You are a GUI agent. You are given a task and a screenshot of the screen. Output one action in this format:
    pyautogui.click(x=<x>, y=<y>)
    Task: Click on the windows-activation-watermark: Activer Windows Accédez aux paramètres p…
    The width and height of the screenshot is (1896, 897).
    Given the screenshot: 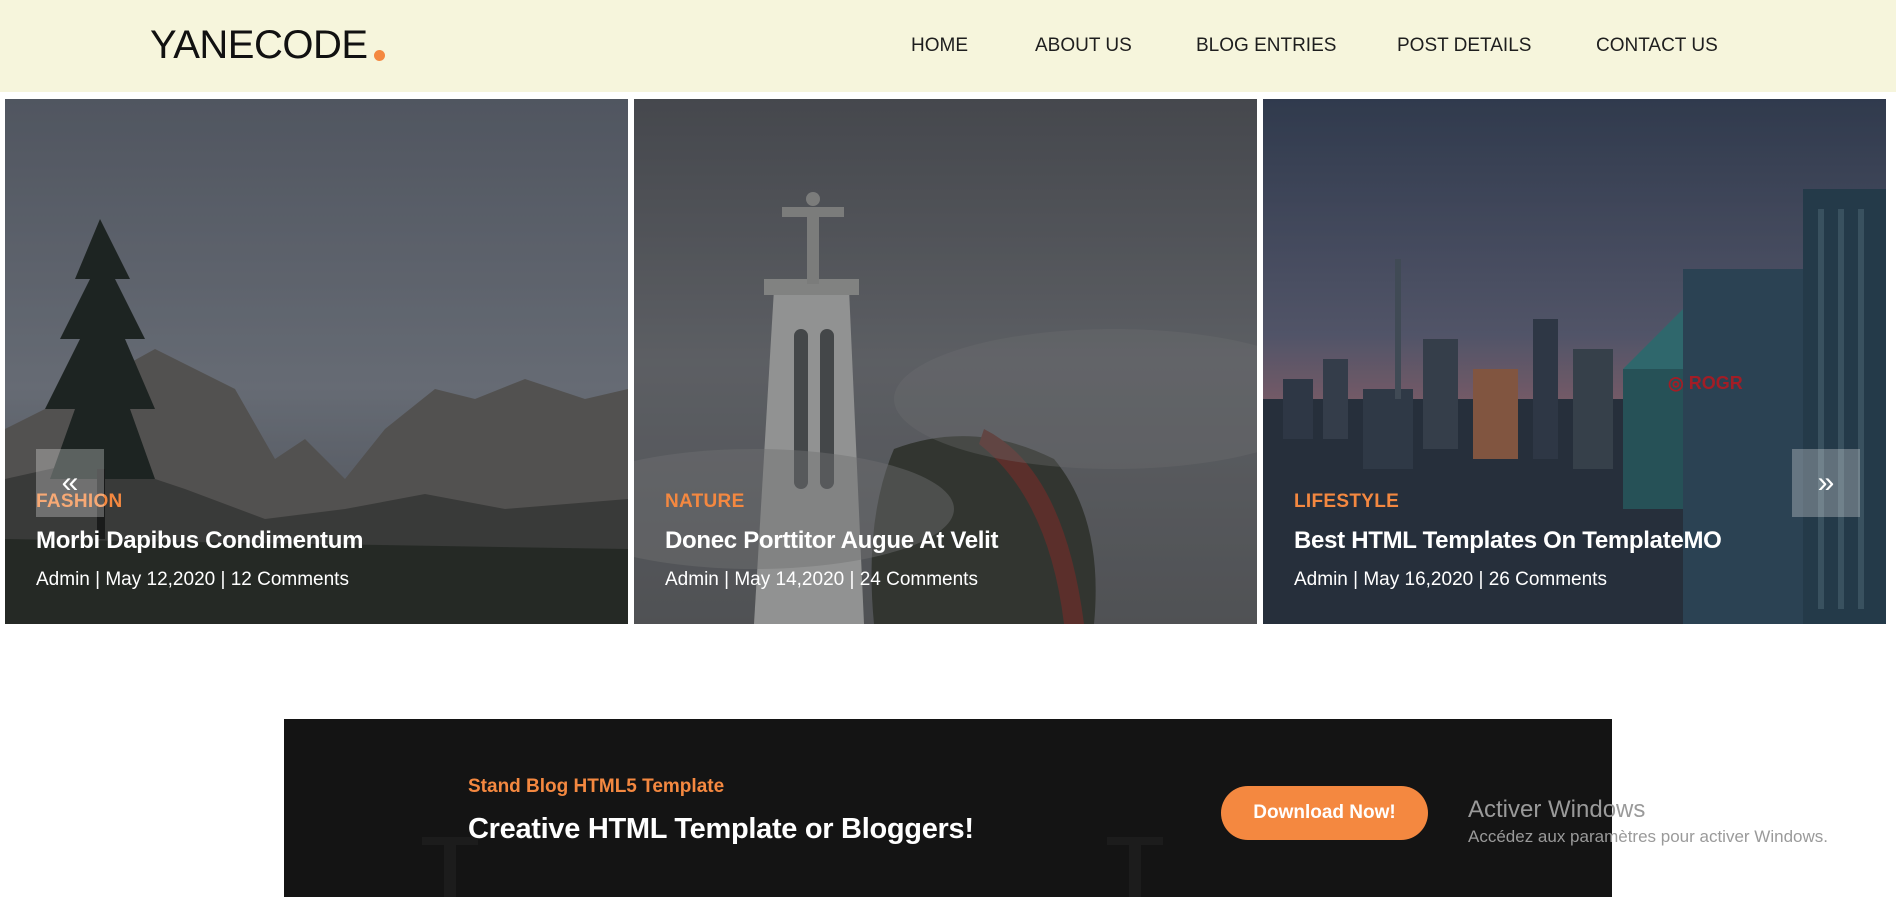 What is the action you would take?
    pyautogui.click(x=1648, y=822)
    